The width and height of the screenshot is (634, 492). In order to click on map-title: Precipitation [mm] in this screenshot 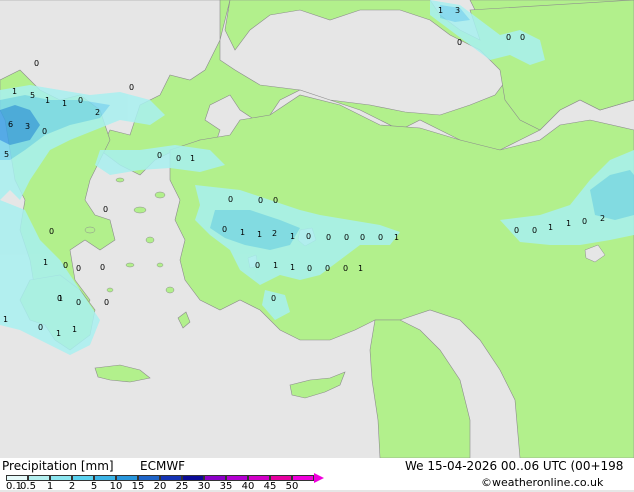, I will do `click(58, 466)`.